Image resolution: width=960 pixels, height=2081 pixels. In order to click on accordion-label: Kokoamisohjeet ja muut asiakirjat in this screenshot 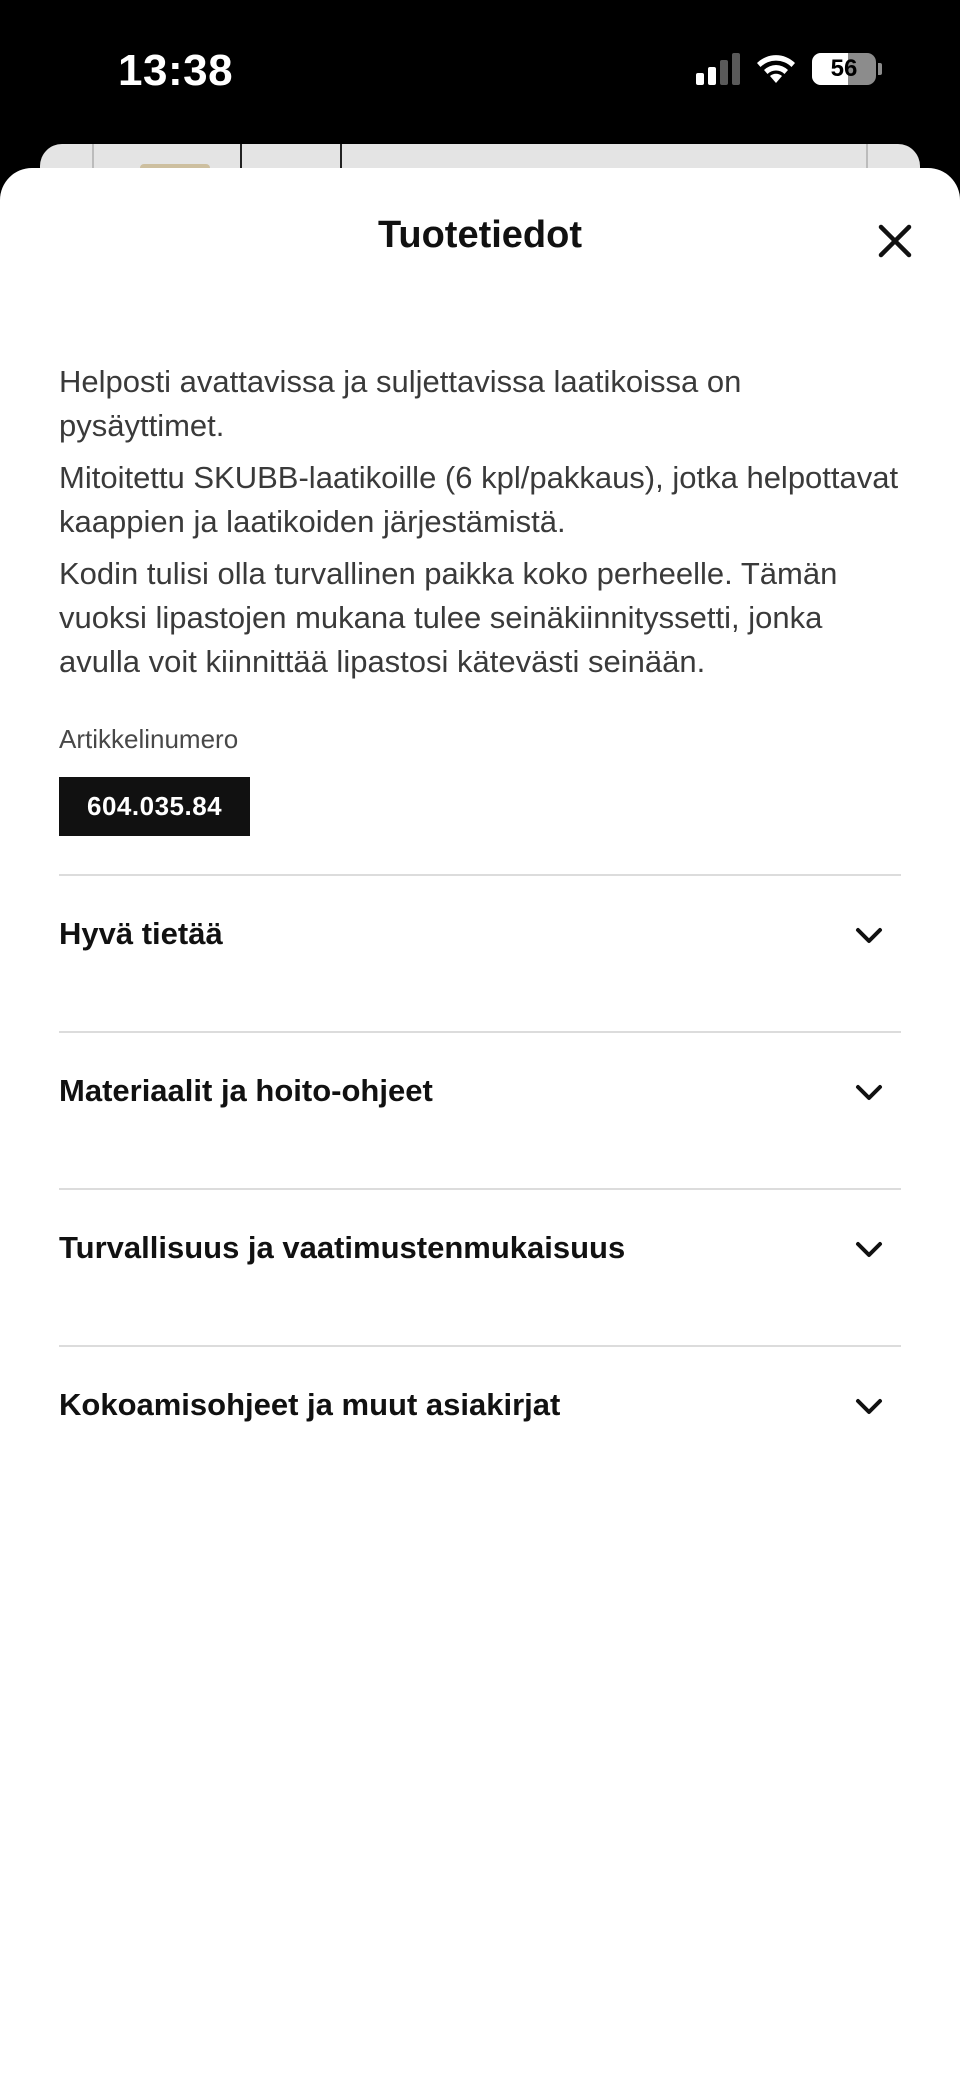, I will do `click(310, 1404)`.